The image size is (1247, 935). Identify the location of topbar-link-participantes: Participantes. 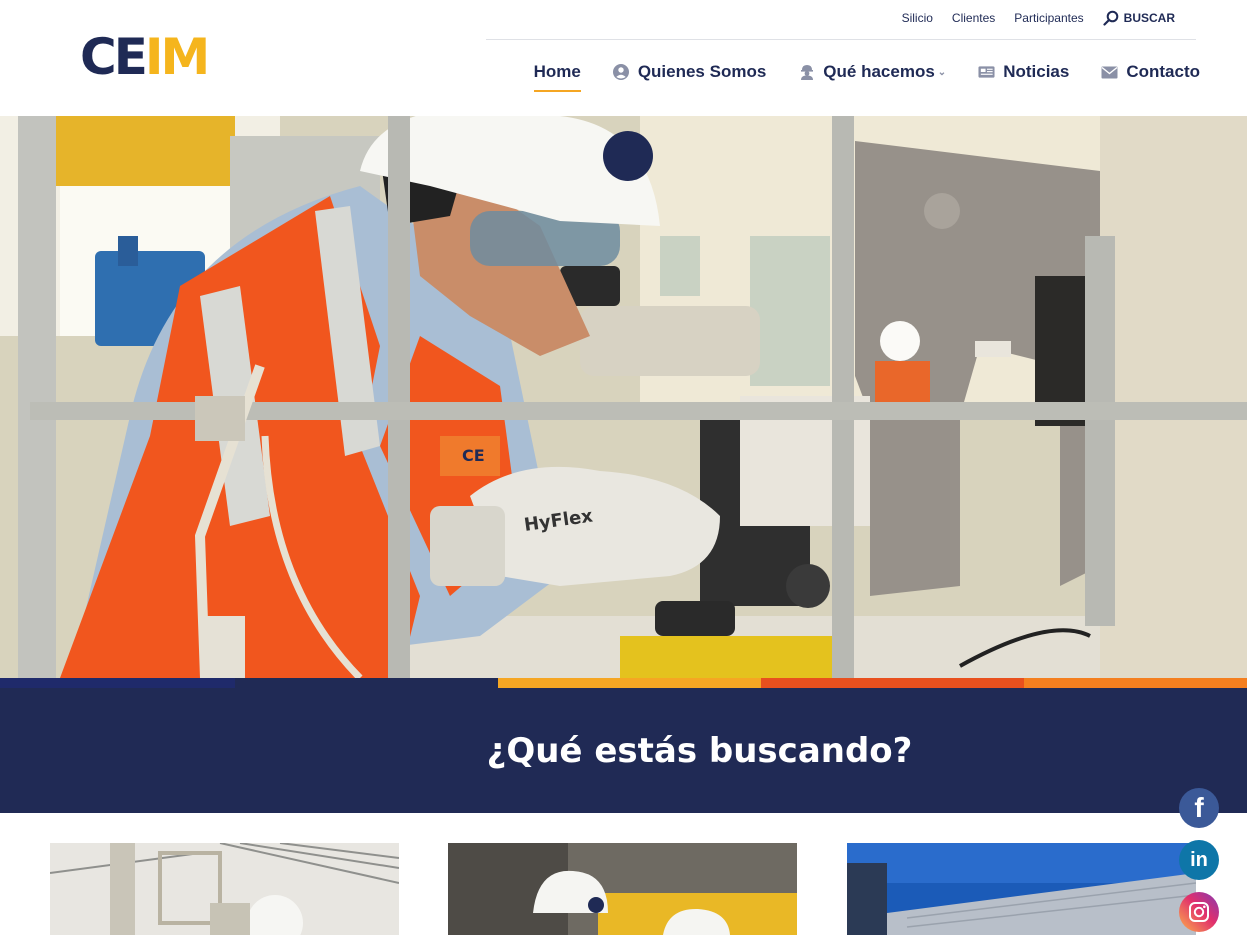
(1048, 18).